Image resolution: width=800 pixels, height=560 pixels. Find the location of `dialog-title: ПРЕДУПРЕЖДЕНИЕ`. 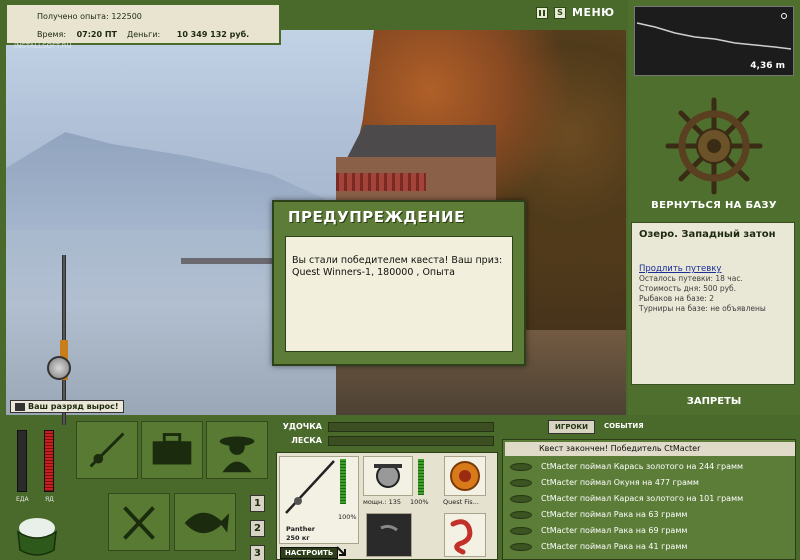

dialog-title: ПРЕДУПРЕЖДЕНИЕ is located at coordinates (376, 217).